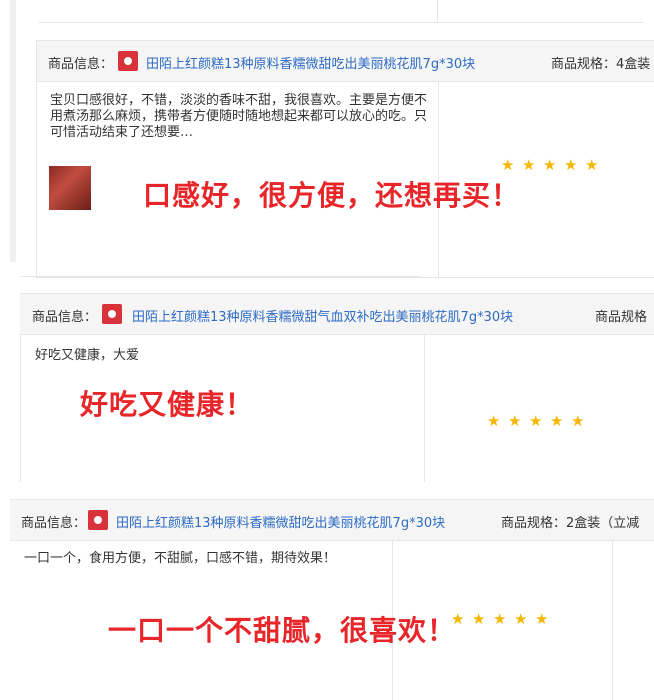 The width and height of the screenshot is (654, 700). What do you see at coordinates (70, 188) in the screenshot?
I see `review-photo` at bounding box center [70, 188].